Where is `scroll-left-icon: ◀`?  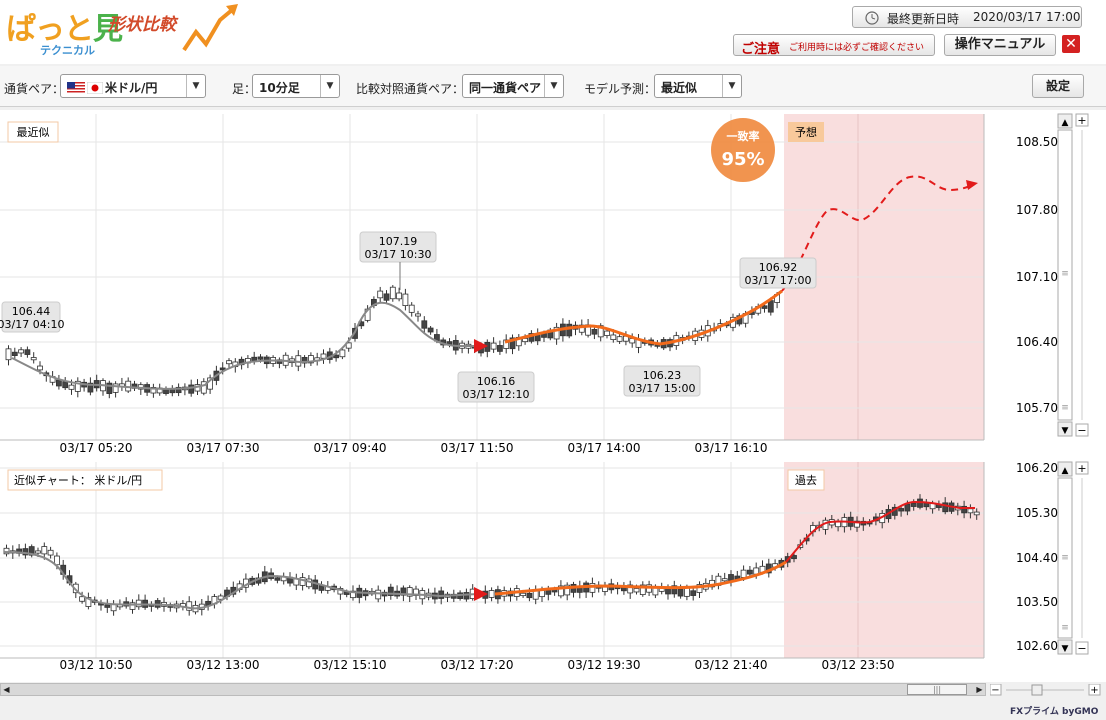
scroll-left-icon: ◀ is located at coordinates (6, 689).